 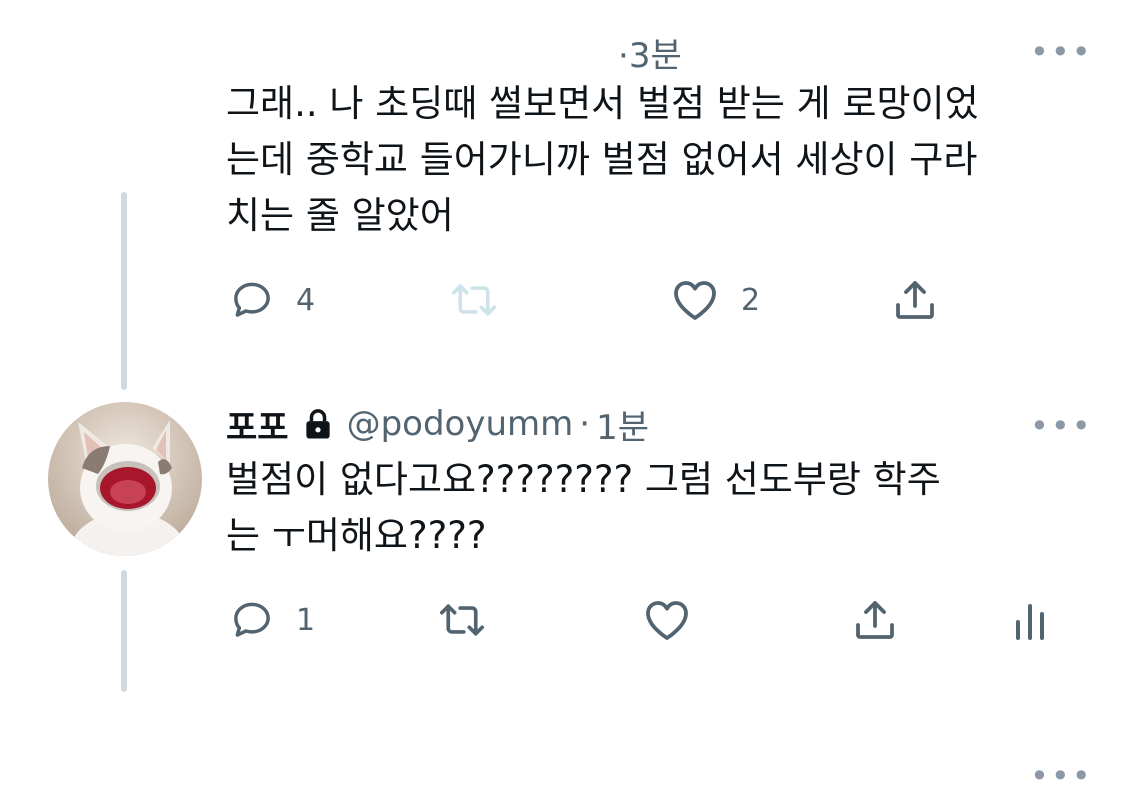 I want to click on tweet2-retweet-button, so click(x=473, y=620).